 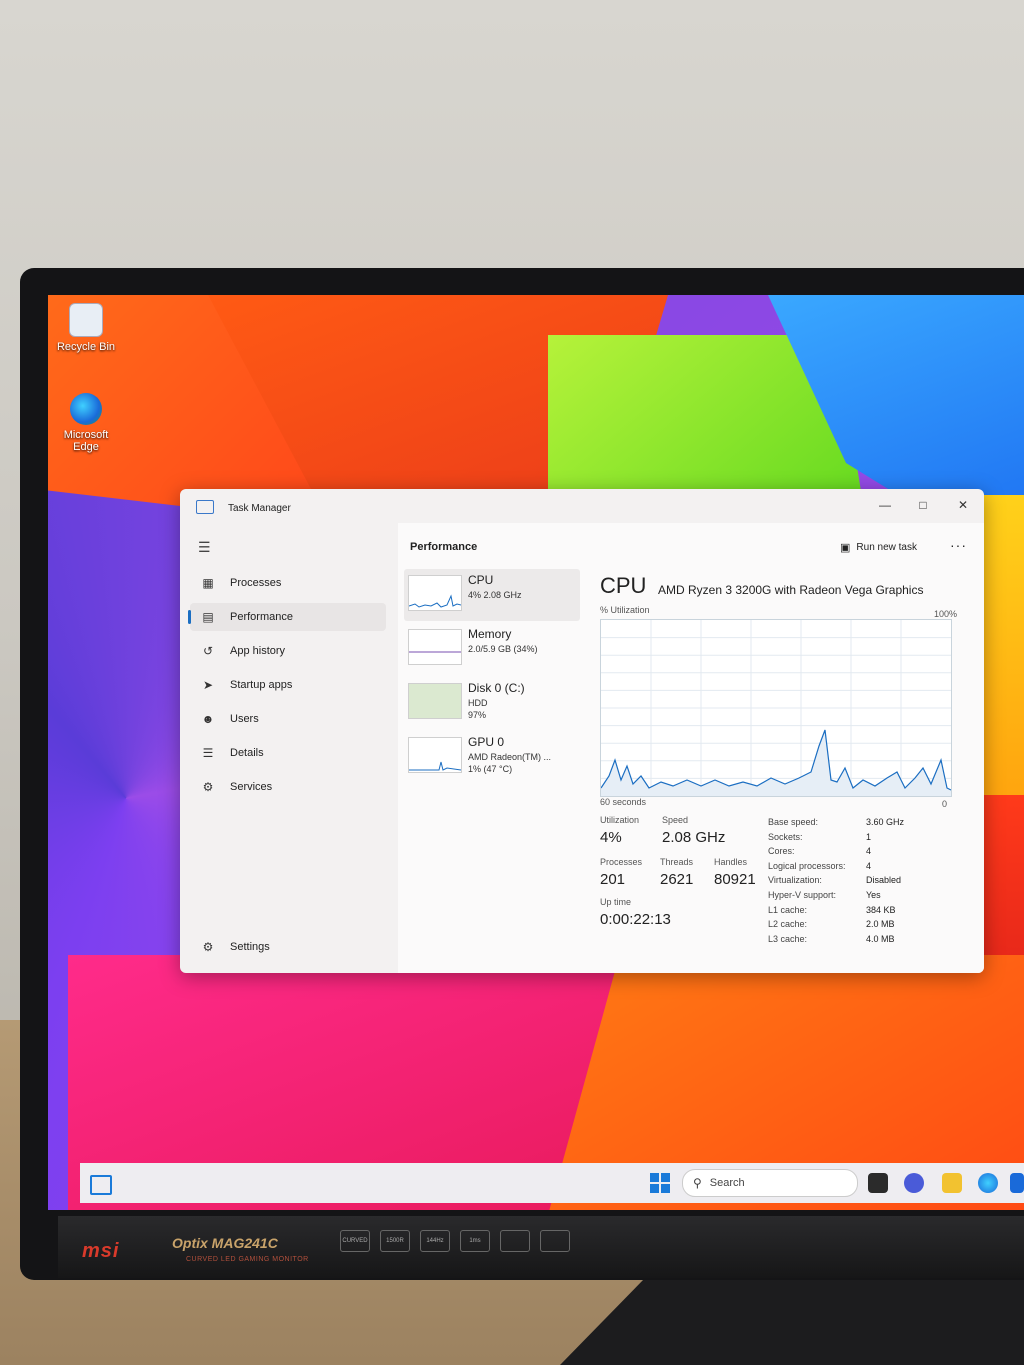 What do you see at coordinates (858, 866) in the screenshot?
I see `spec-row: Logical processors: 4` at bounding box center [858, 866].